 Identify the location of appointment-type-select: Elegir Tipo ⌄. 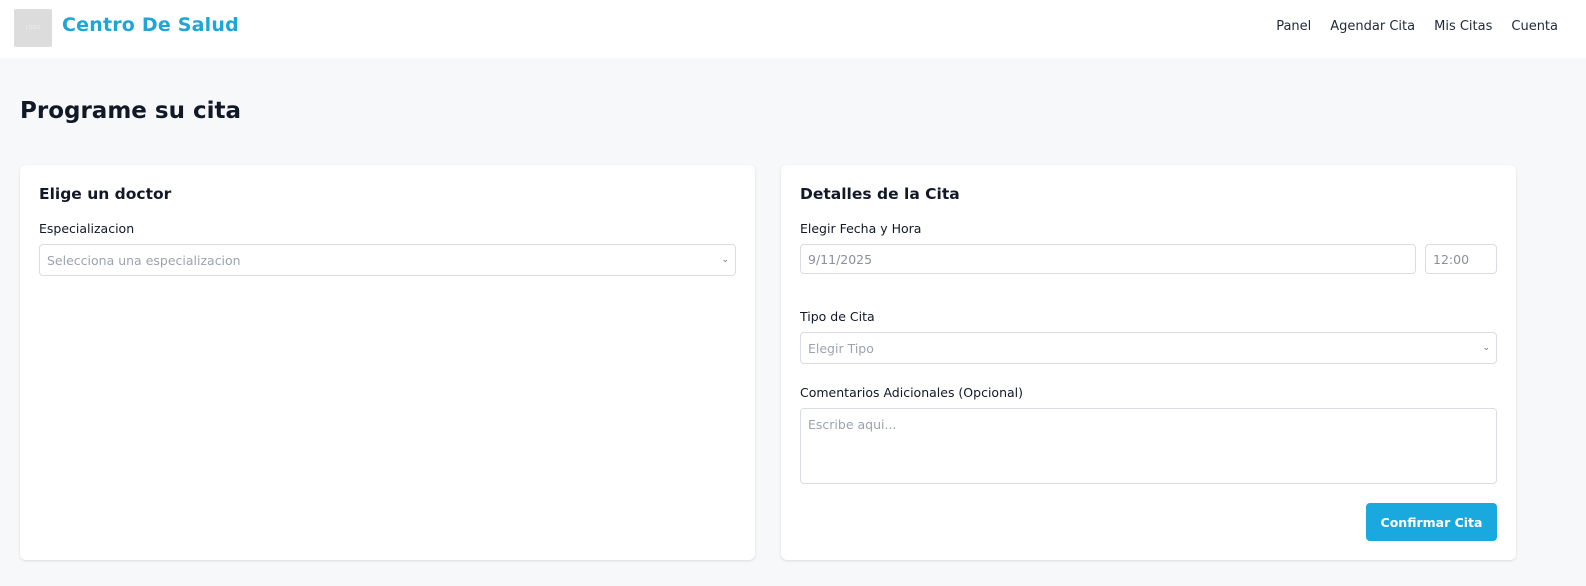
(1148, 348).